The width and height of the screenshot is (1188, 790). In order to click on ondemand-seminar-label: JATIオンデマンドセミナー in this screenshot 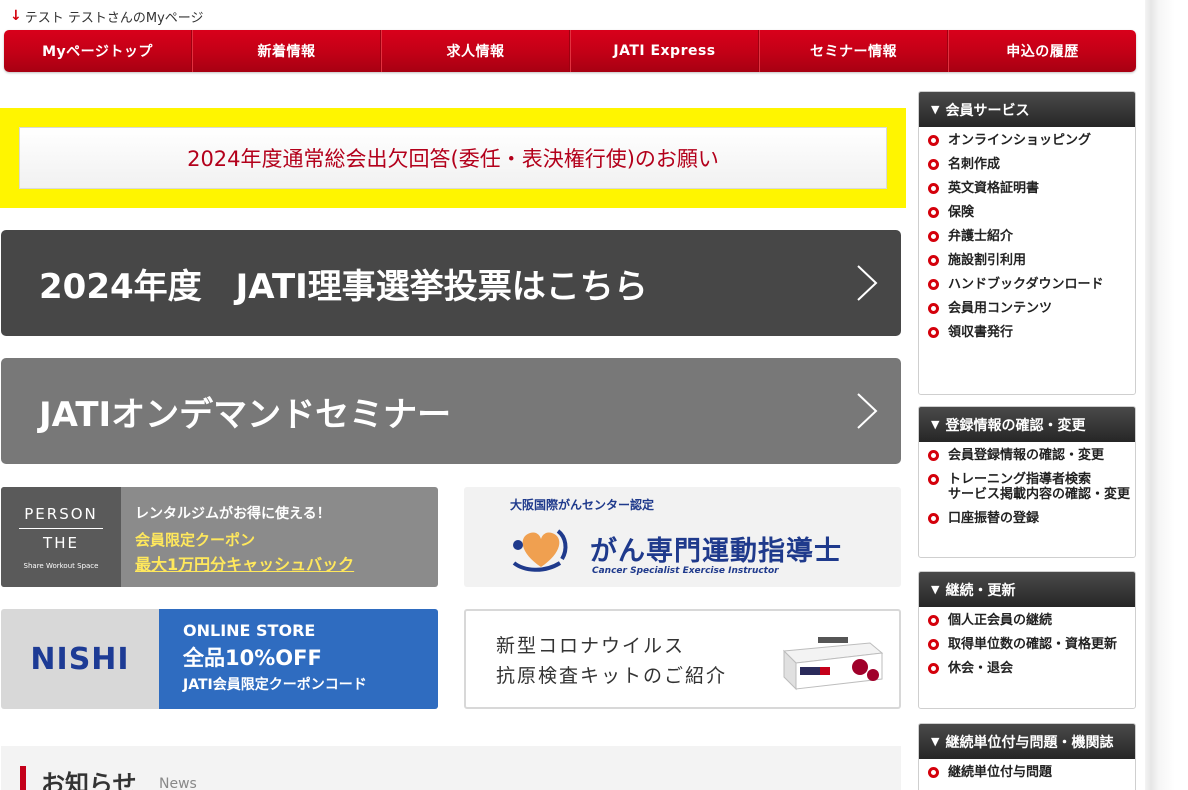, I will do `click(245, 414)`.